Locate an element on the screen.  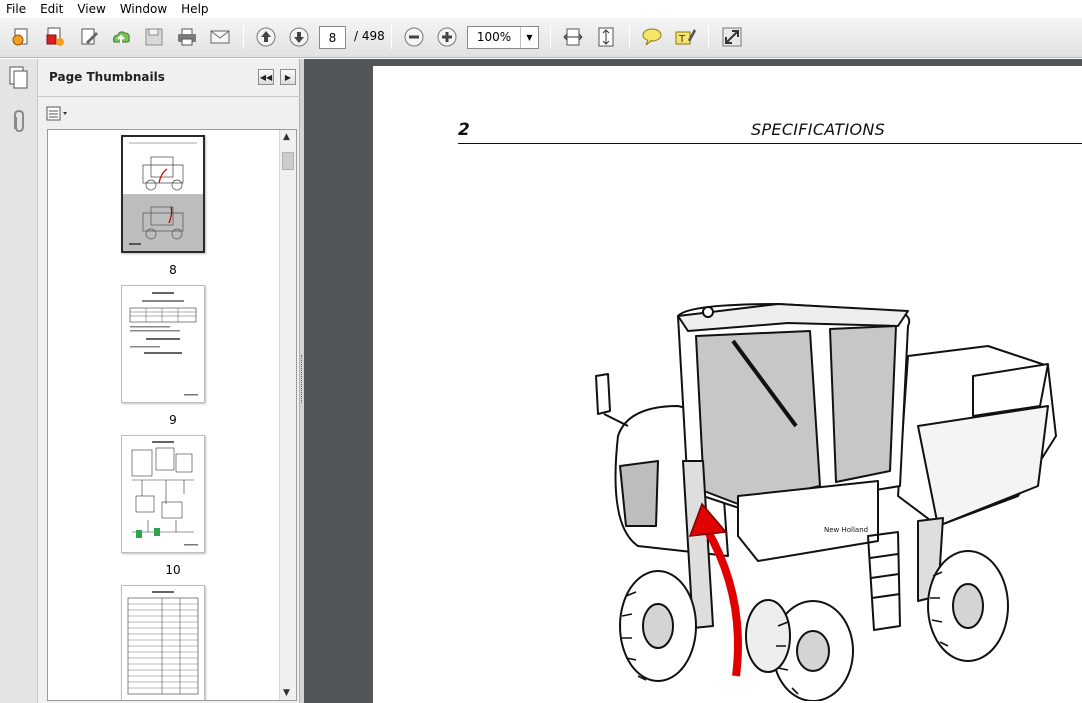
menu-bar: File Edit View Window Help is located at coordinates (541, 9).